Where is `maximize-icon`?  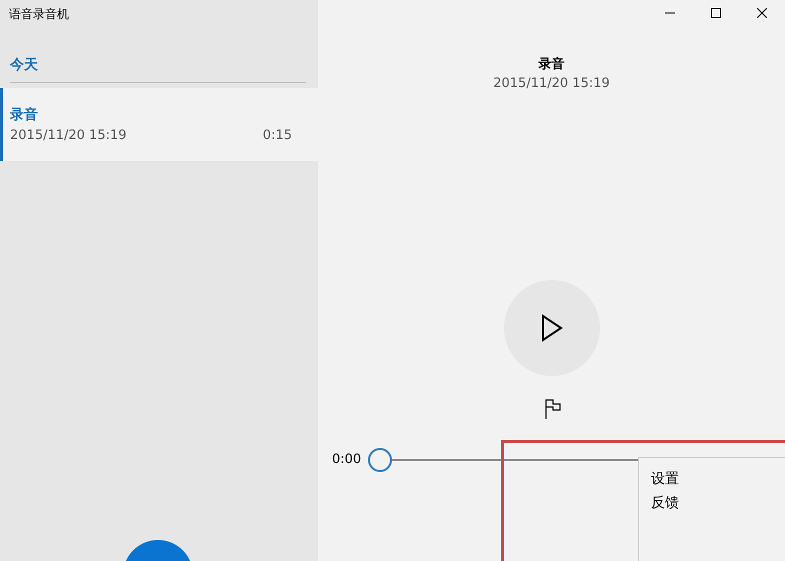
maximize-icon is located at coordinates (716, 13).